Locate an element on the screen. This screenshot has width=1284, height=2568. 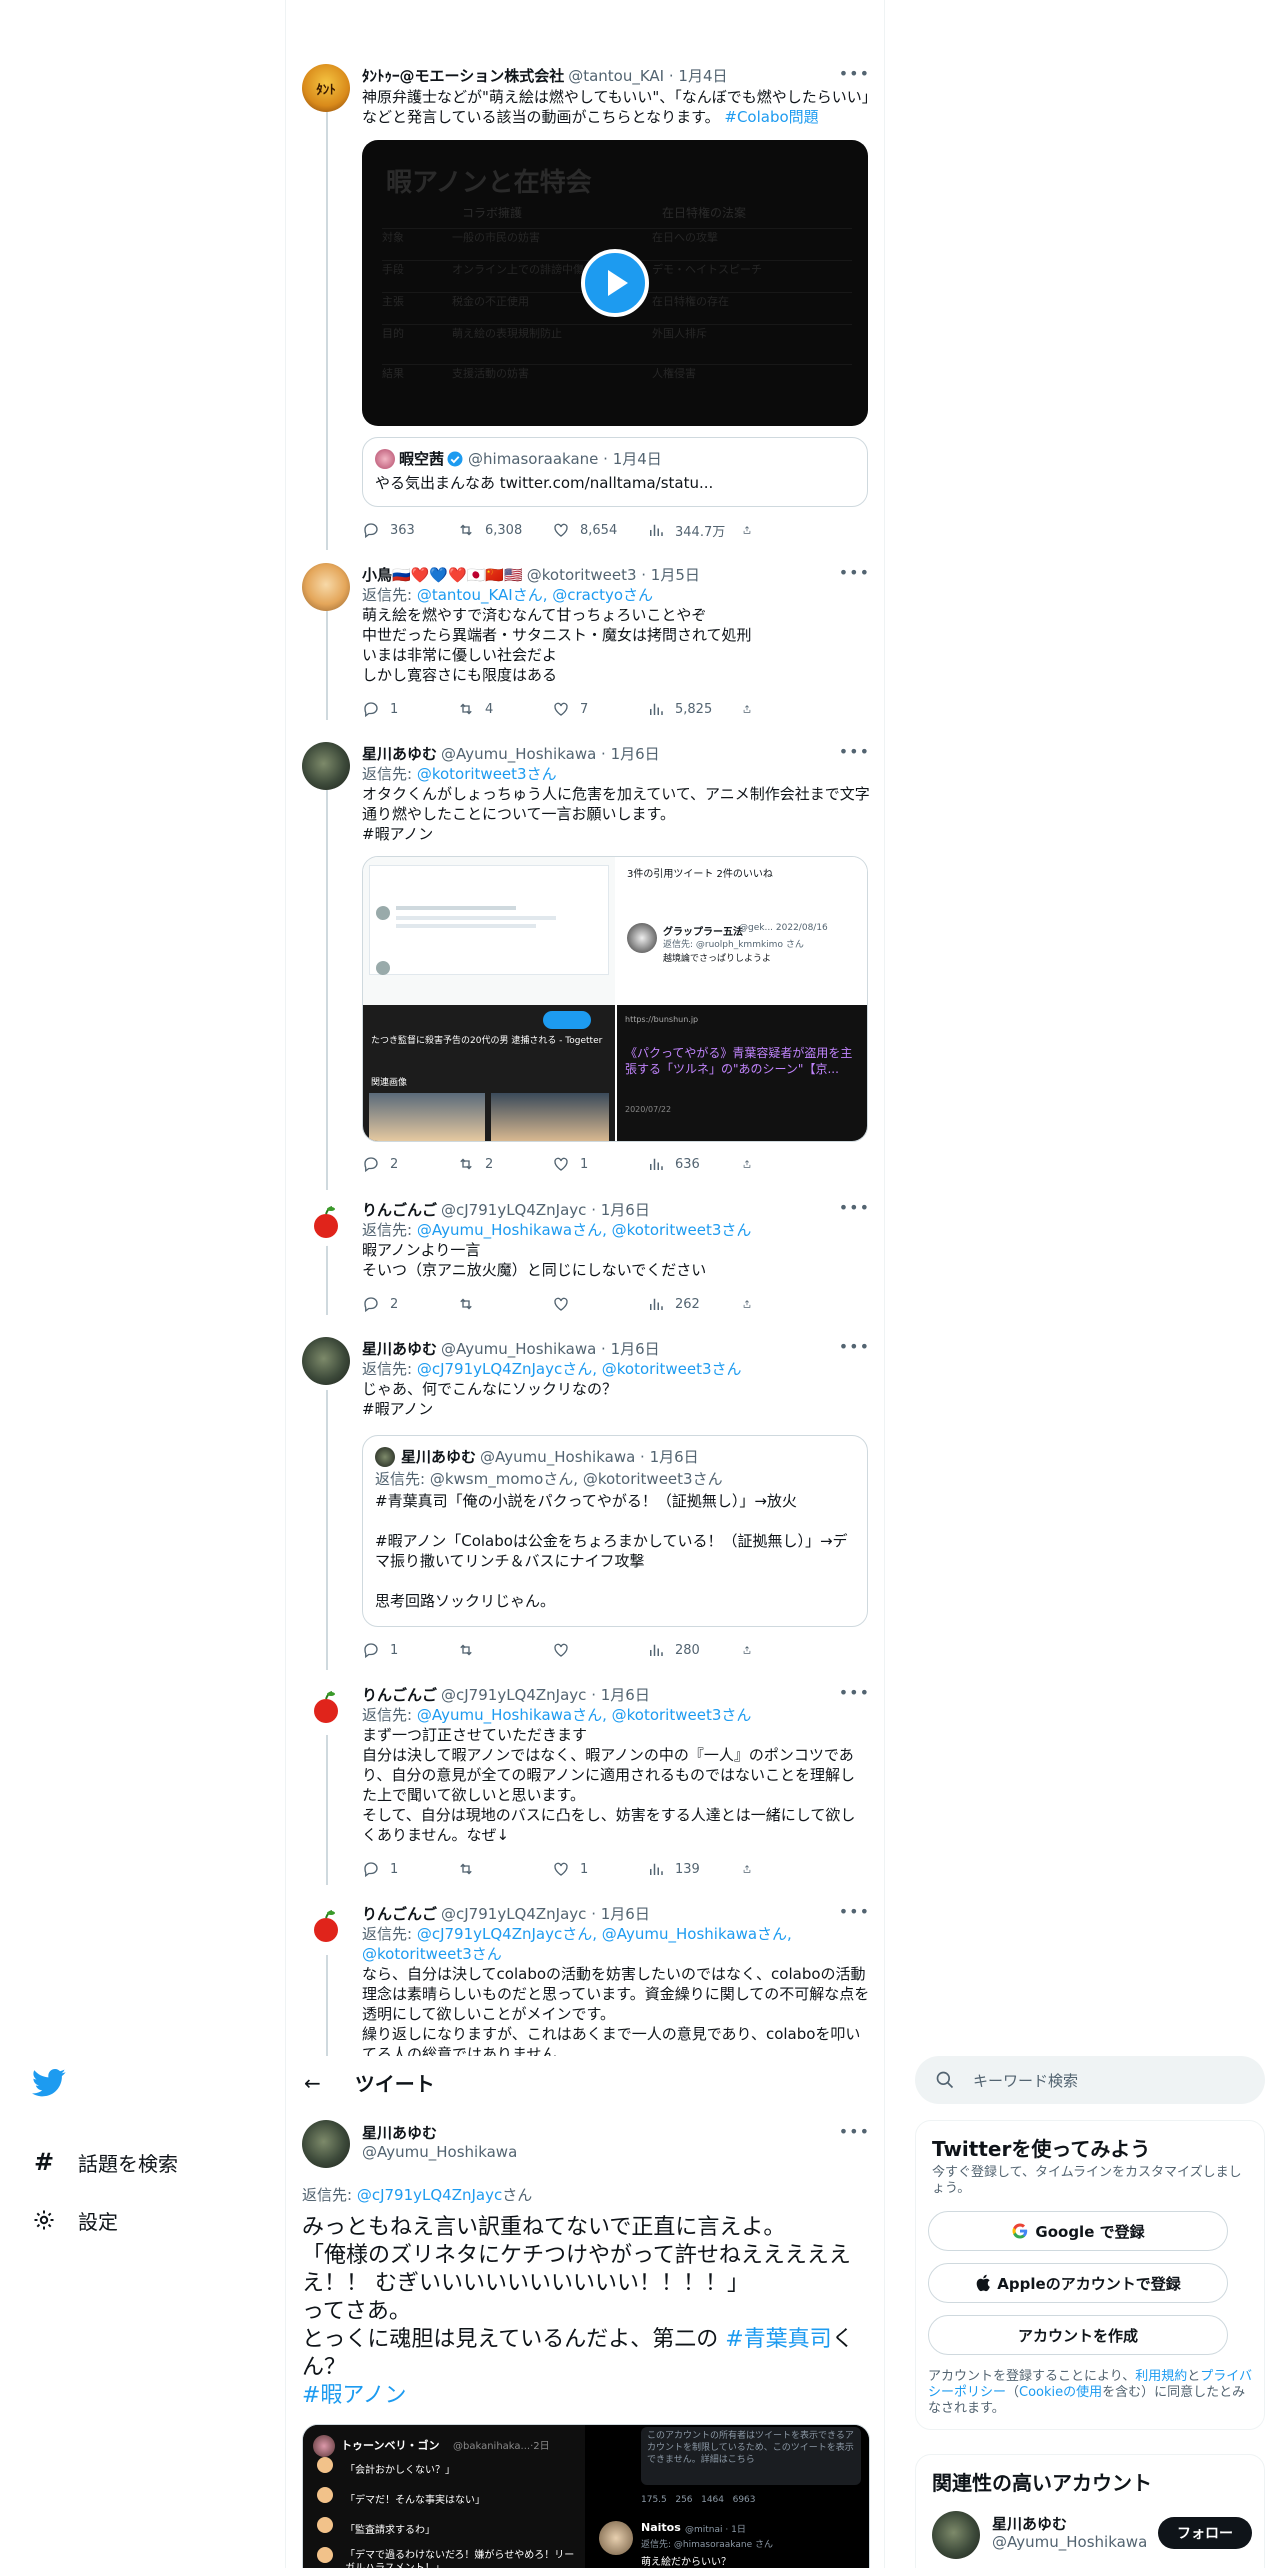
terms-link: 利用規約 is located at coordinates (1161, 2376).